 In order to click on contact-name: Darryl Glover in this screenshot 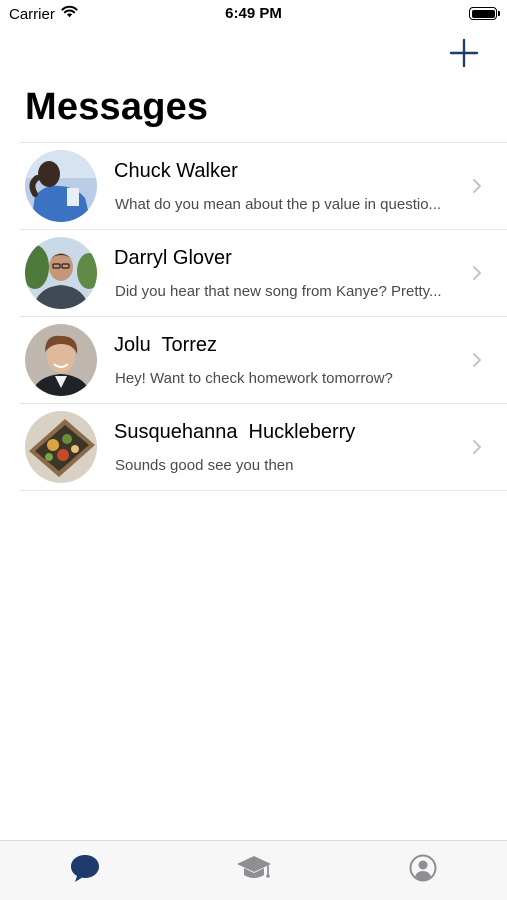, I will do `click(173, 258)`.